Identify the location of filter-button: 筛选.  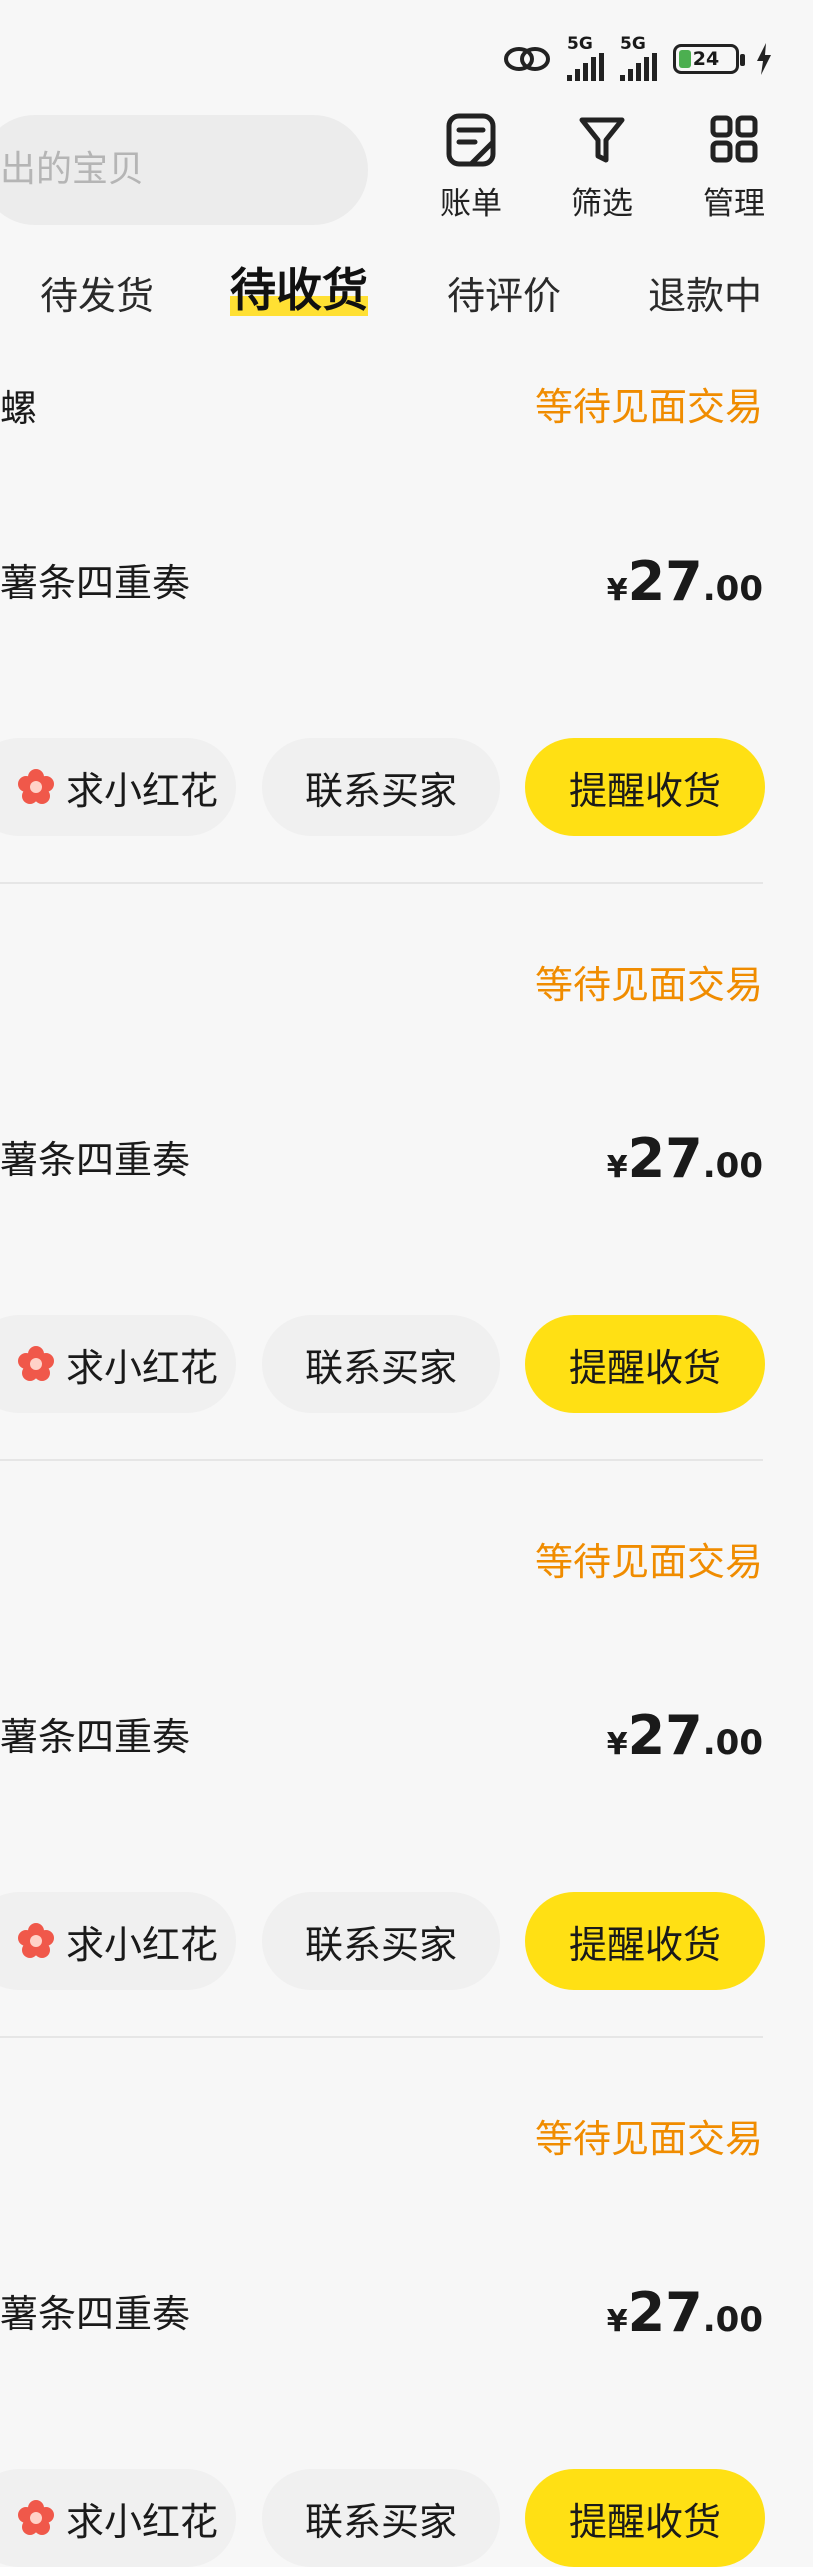
(602, 167).